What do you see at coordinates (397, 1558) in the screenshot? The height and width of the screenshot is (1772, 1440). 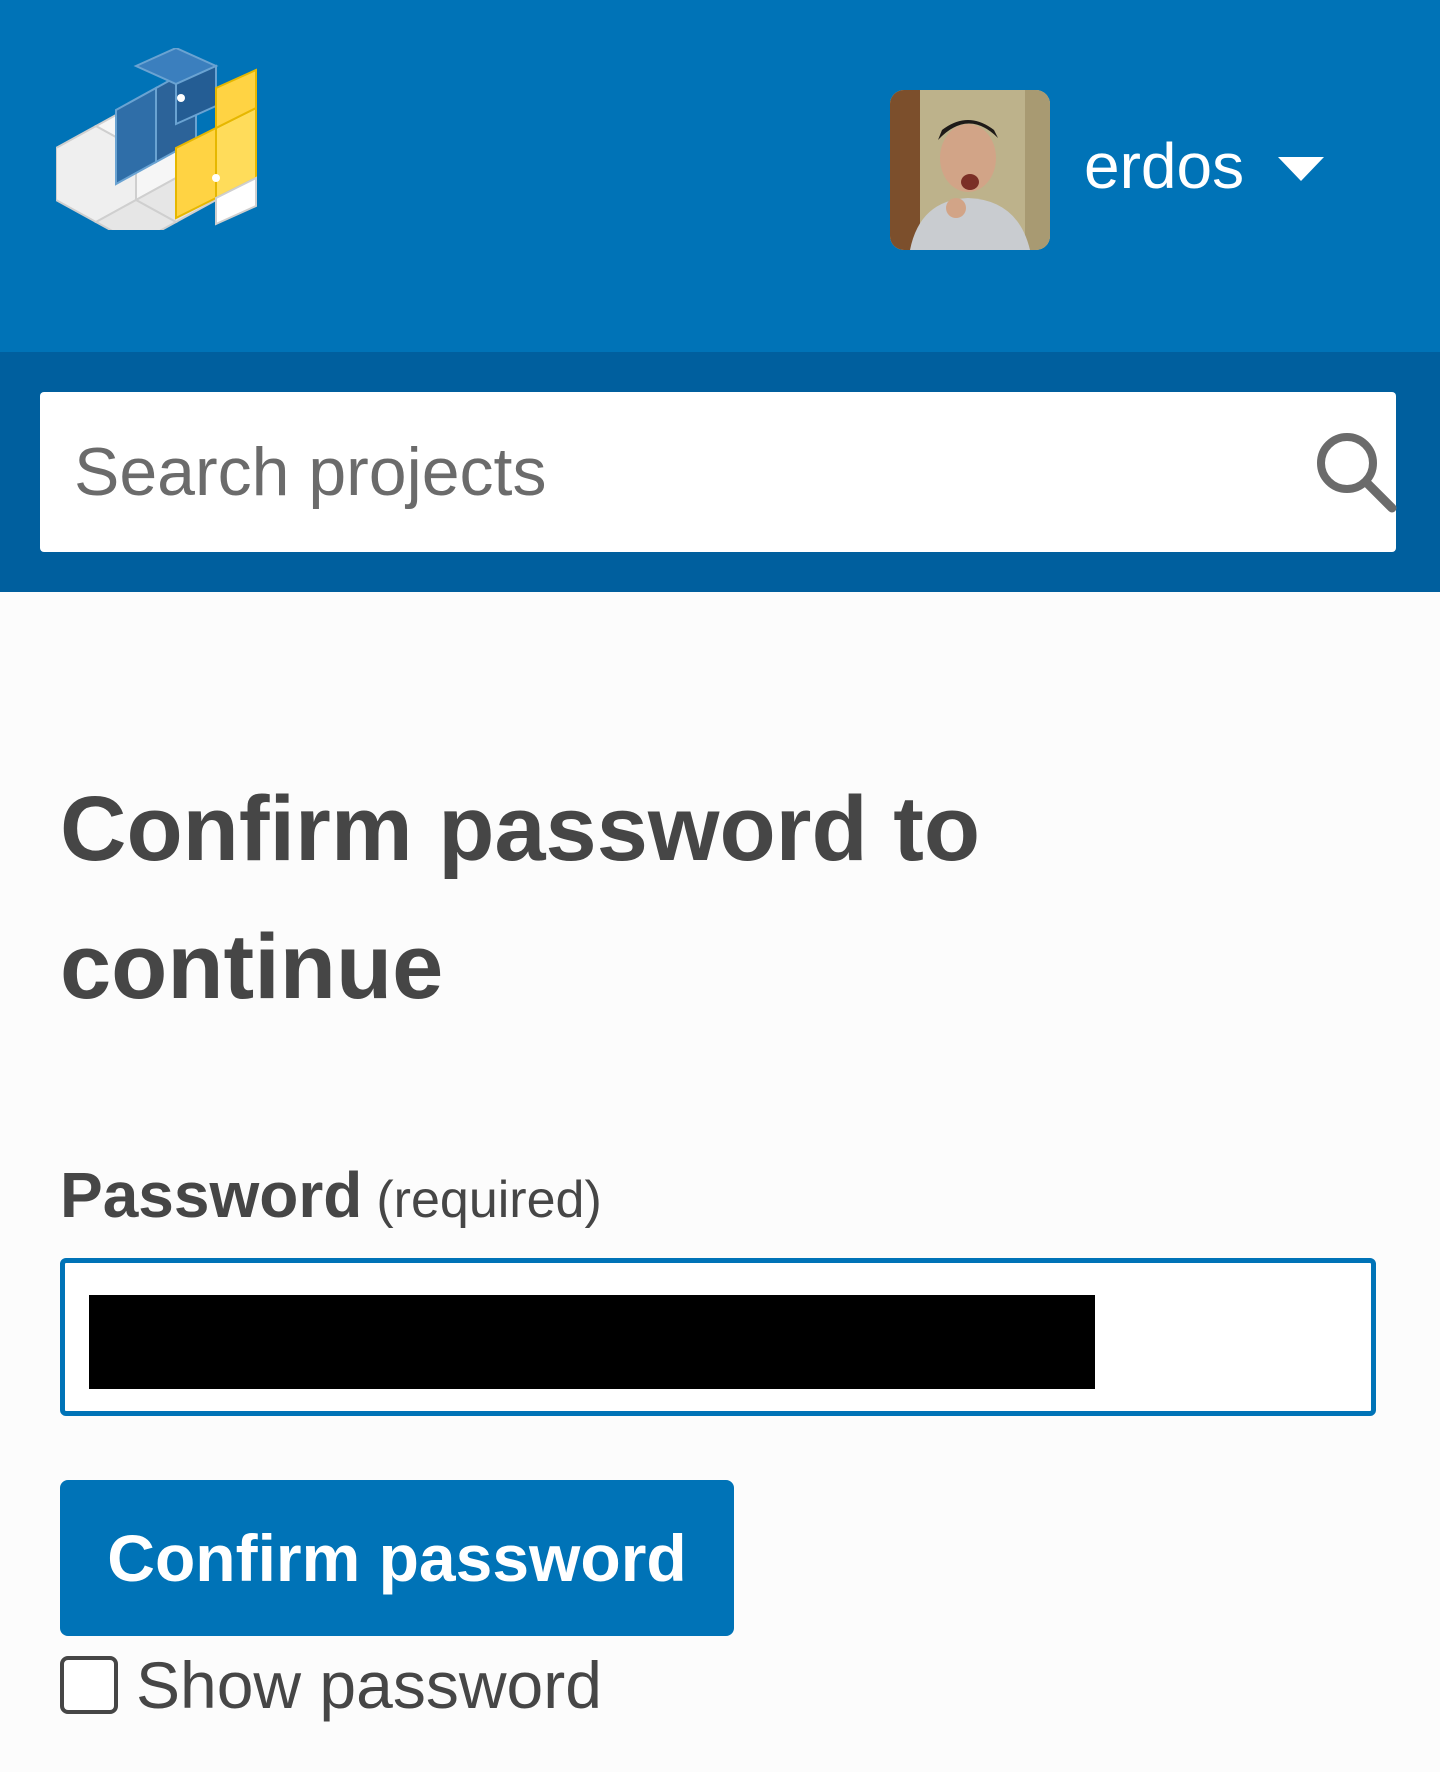 I see `confirm-password-button: Confirm password` at bounding box center [397, 1558].